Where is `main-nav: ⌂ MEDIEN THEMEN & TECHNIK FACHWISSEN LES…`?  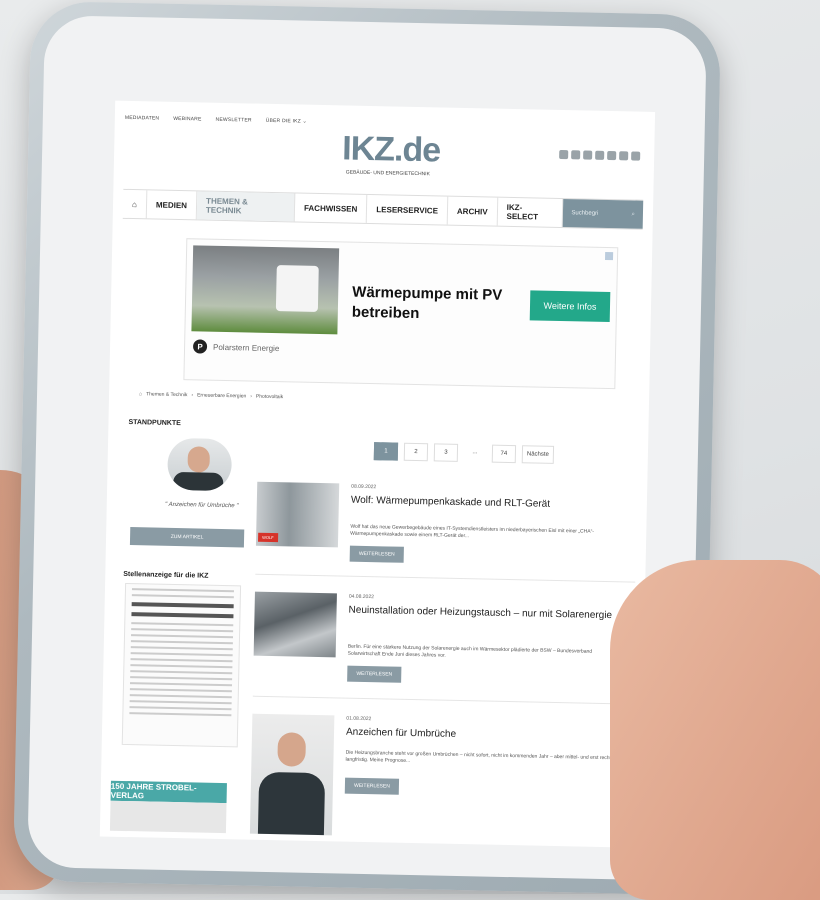
main-nav: ⌂ MEDIEN THEMEN & TECHNIK FACHWISSEN LES… is located at coordinates (383, 209).